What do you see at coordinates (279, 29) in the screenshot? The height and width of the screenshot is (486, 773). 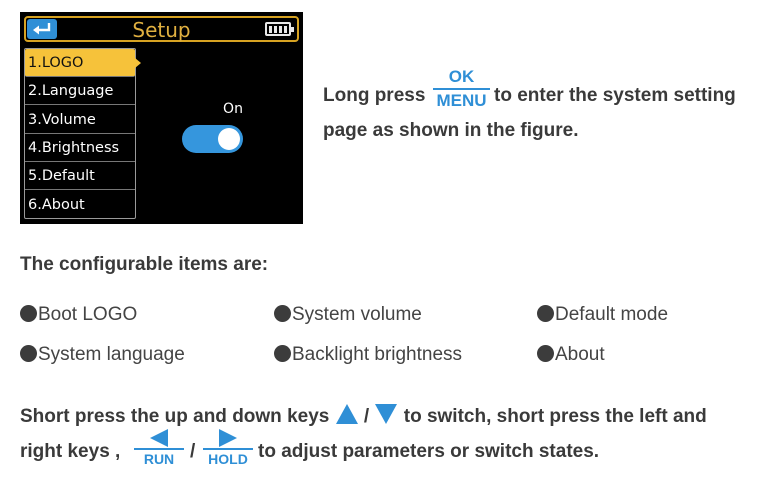 I see `battery-full-icon` at bounding box center [279, 29].